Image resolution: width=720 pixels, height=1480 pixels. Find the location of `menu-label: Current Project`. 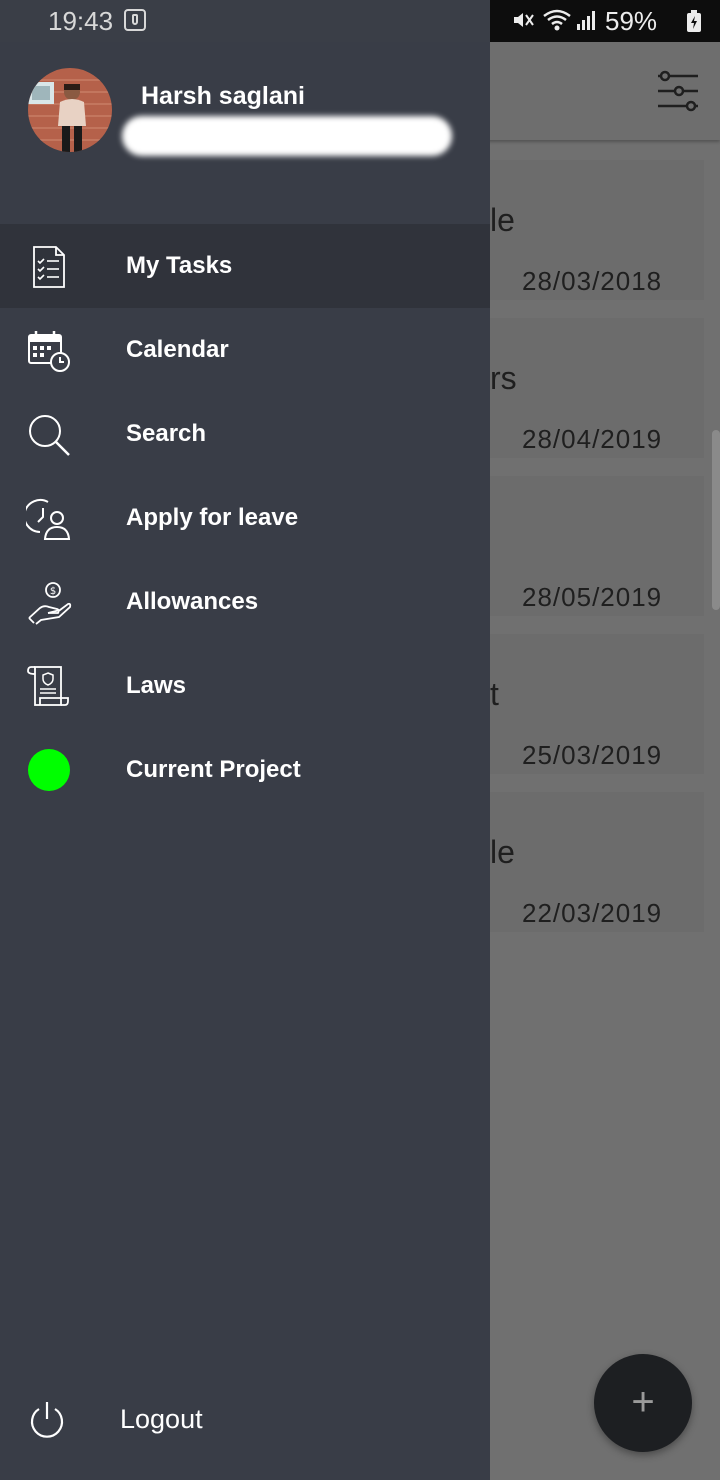

menu-label: Current Project is located at coordinates (213, 769).